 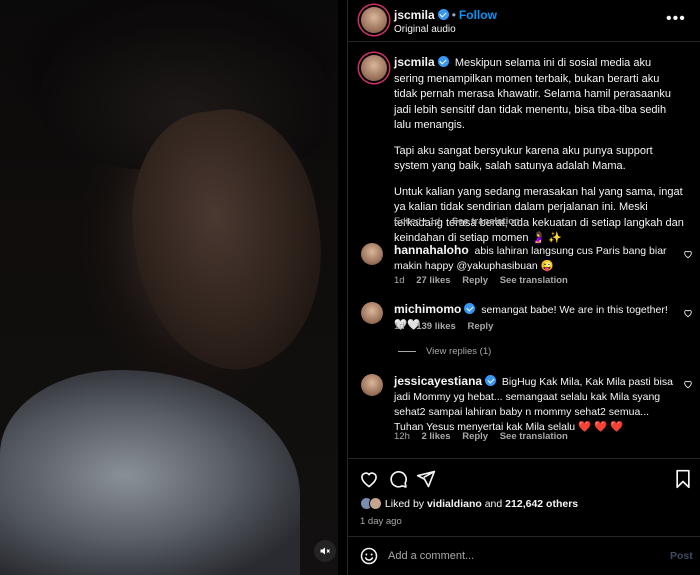 I want to click on liked-by-user: vidialdiano, so click(x=454, y=504).